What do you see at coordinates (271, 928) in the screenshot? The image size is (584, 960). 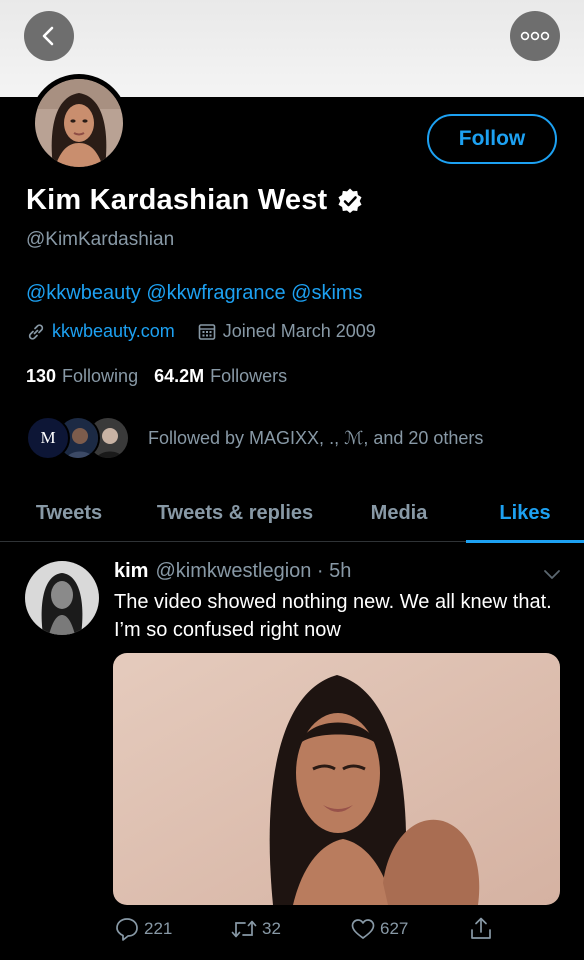 I see `retweet-count: 32` at bounding box center [271, 928].